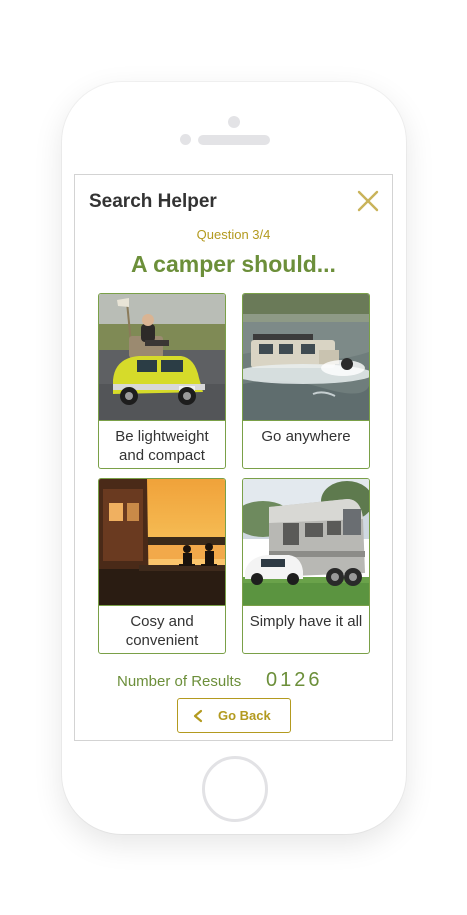 The width and height of the screenshot is (467, 915). What do you see at coordinates (234, 122) in the screenshot?
I see `front-camera` at bounding box center [234, 122].